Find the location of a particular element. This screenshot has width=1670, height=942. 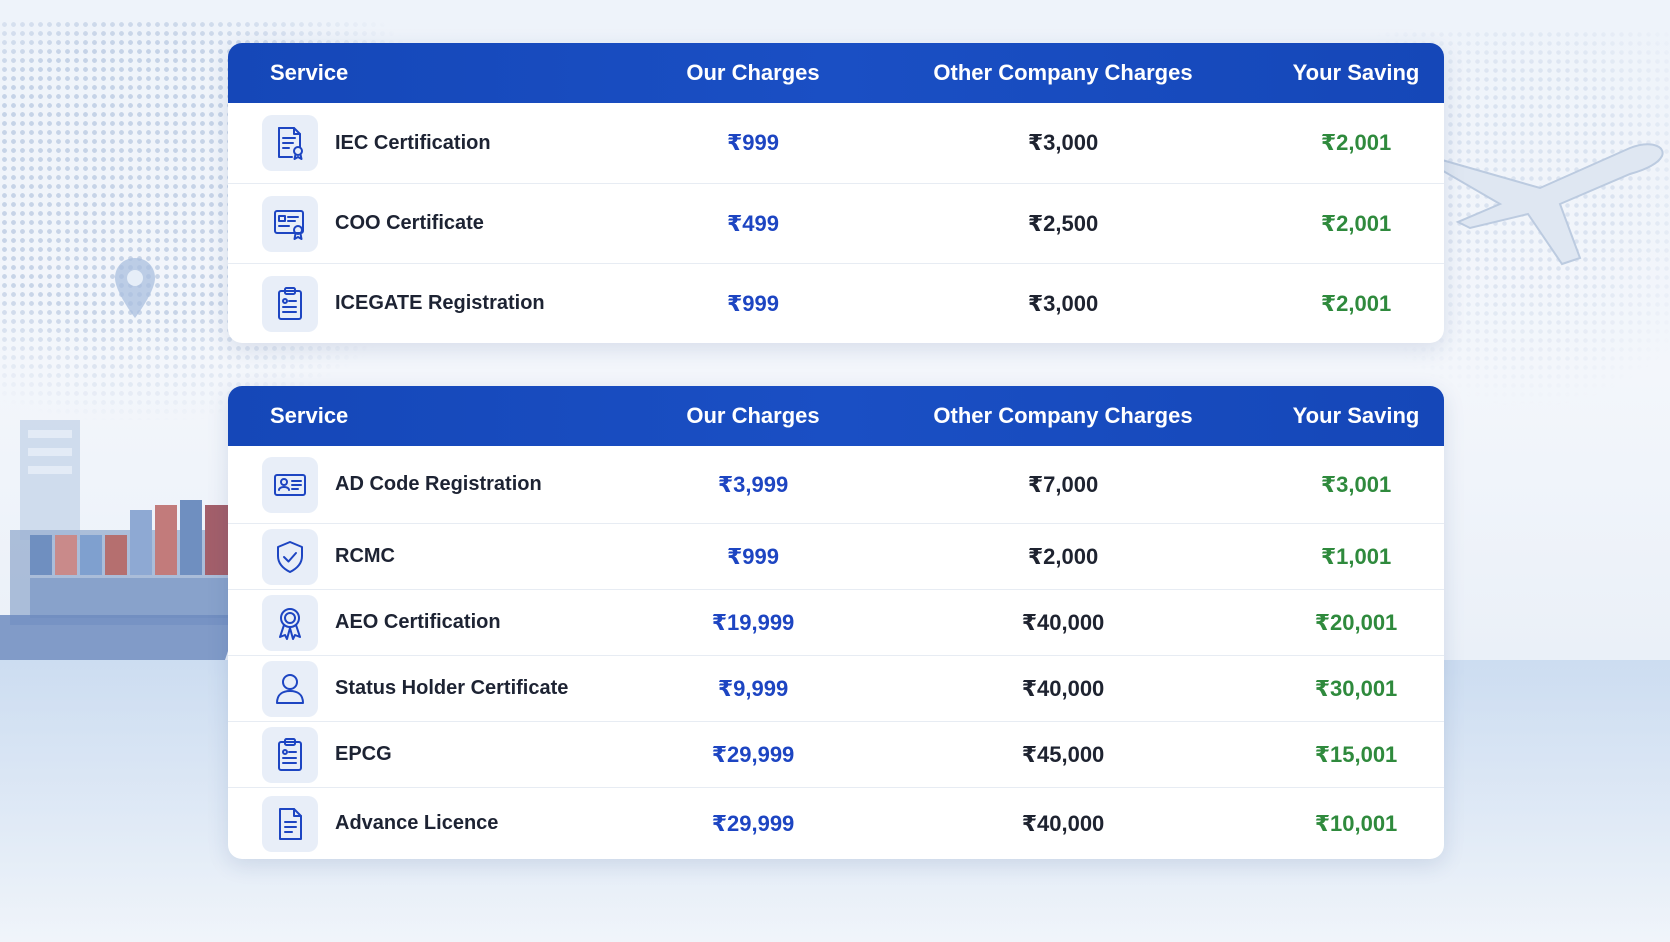

user-icon is located at coordinates (290, 688).